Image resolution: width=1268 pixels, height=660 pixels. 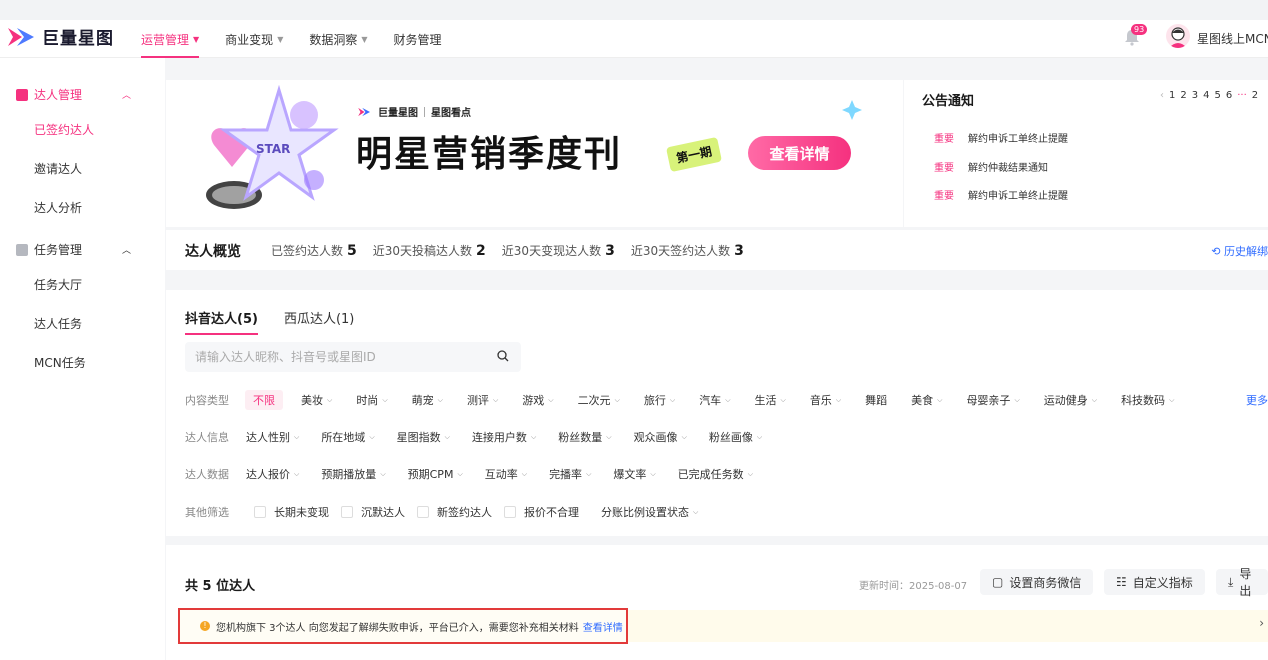 I want to click on checkbox-long-unmonetized: 长期未变现, so click(x=291, y=512).